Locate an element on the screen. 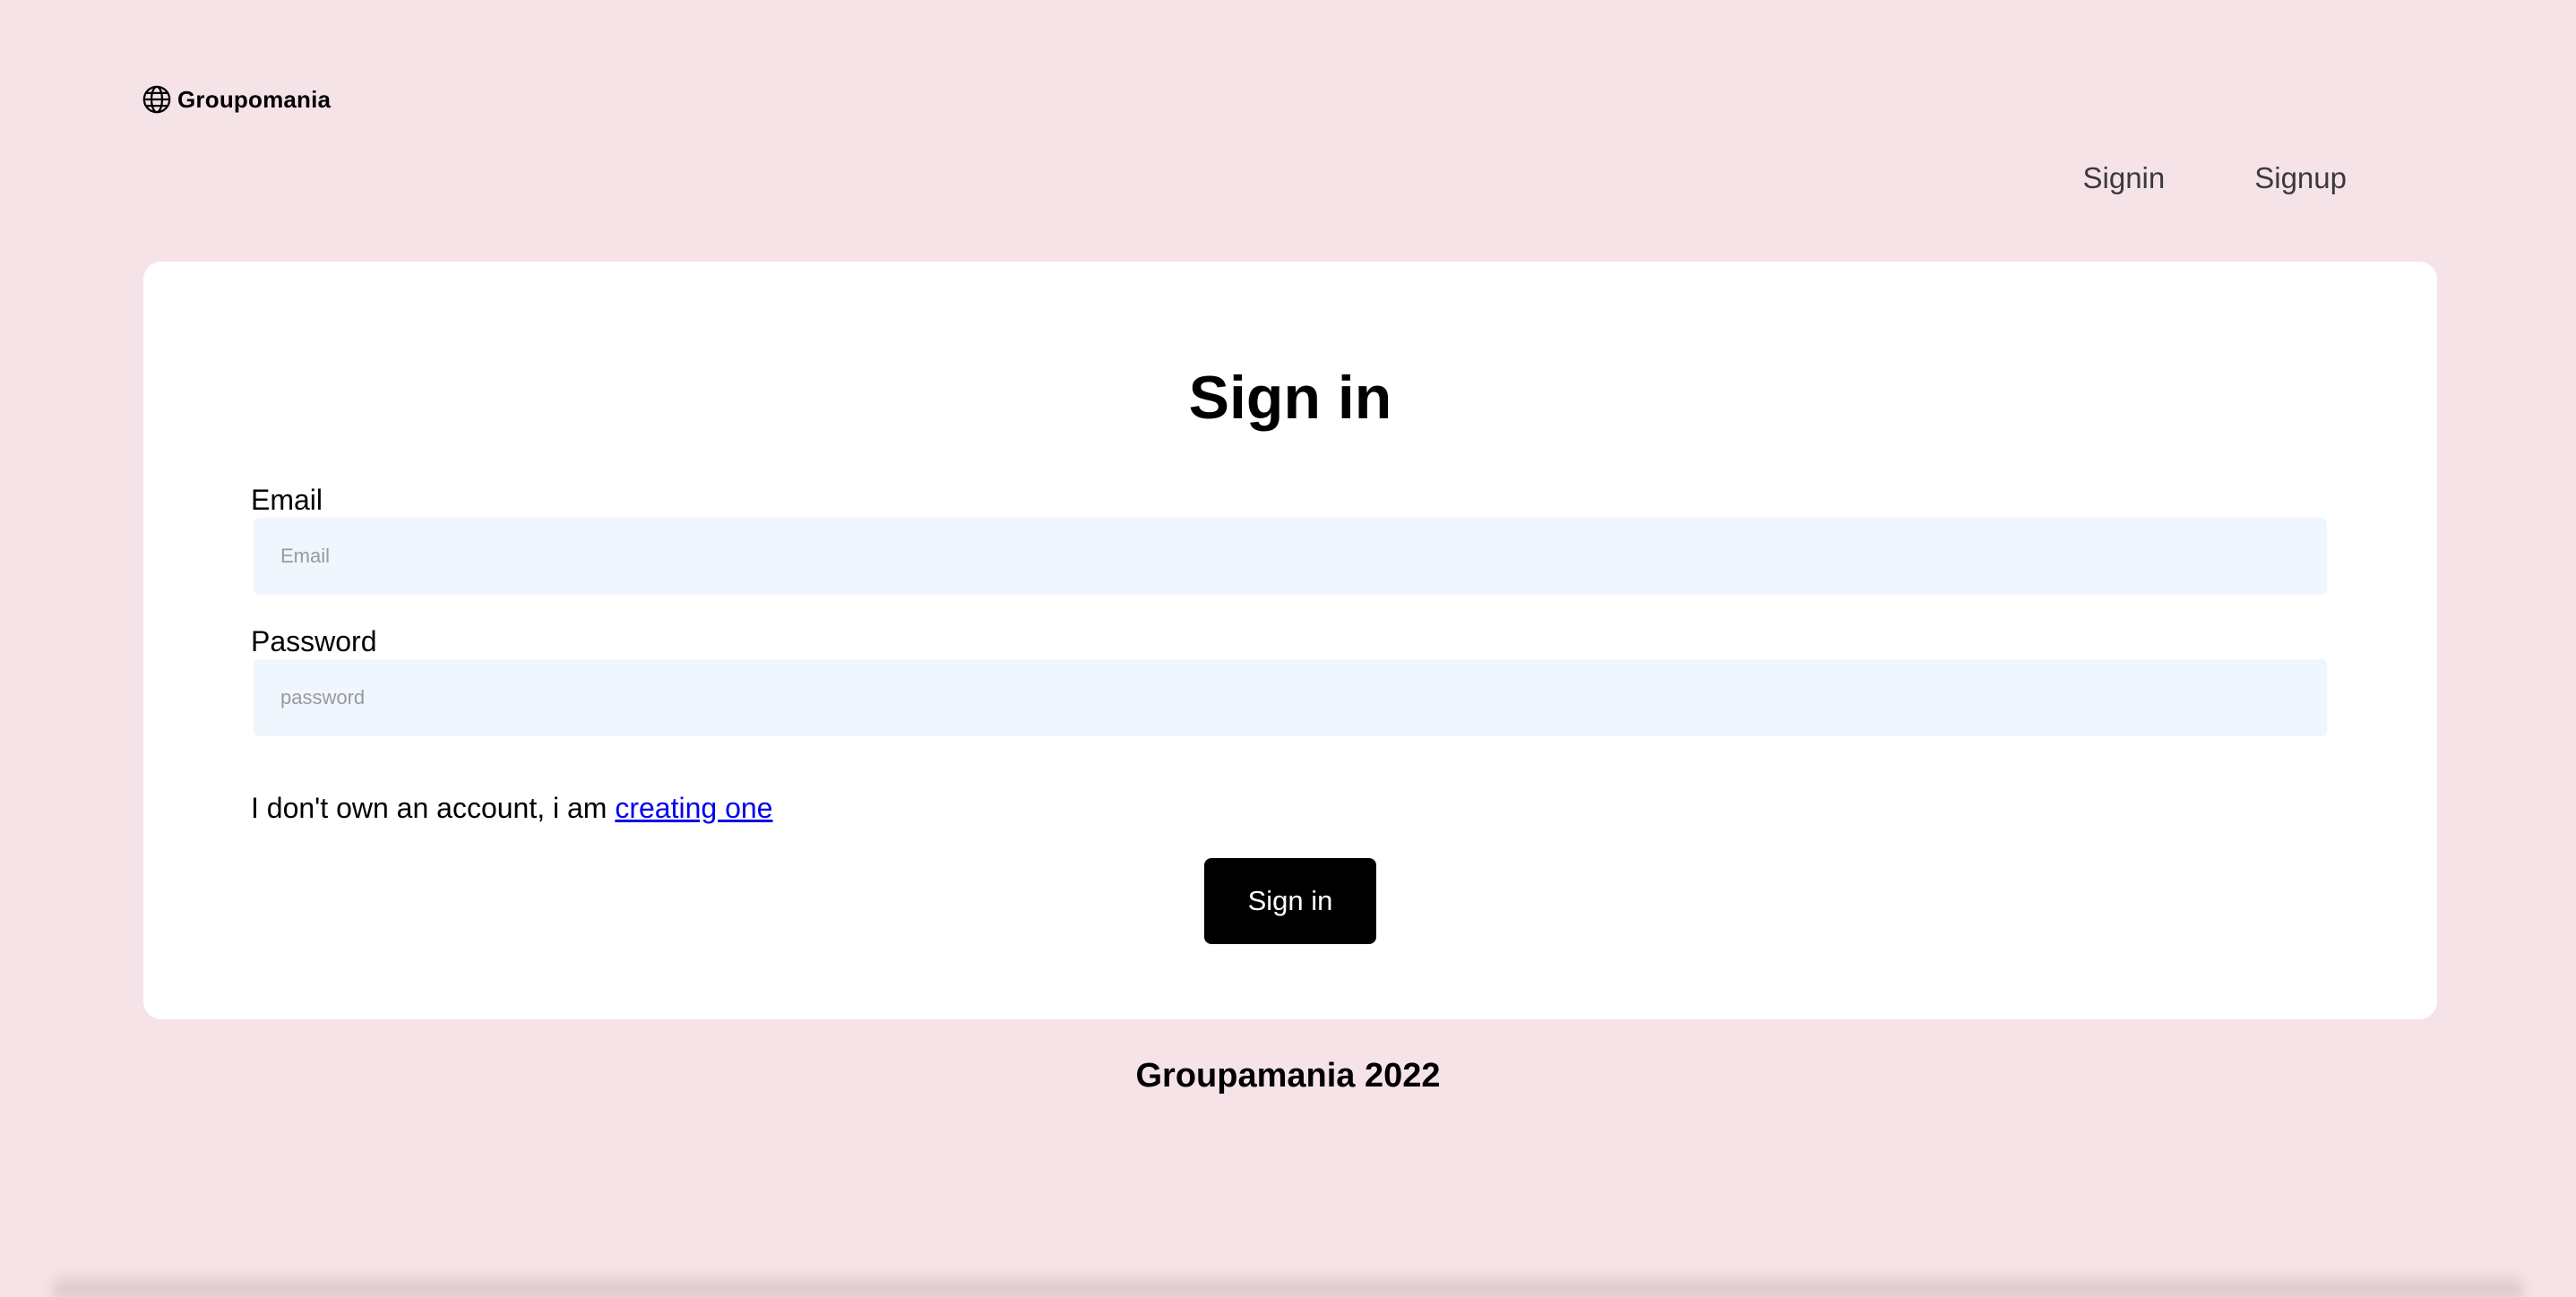  email-label: Email is located at coordinates (287, 500).